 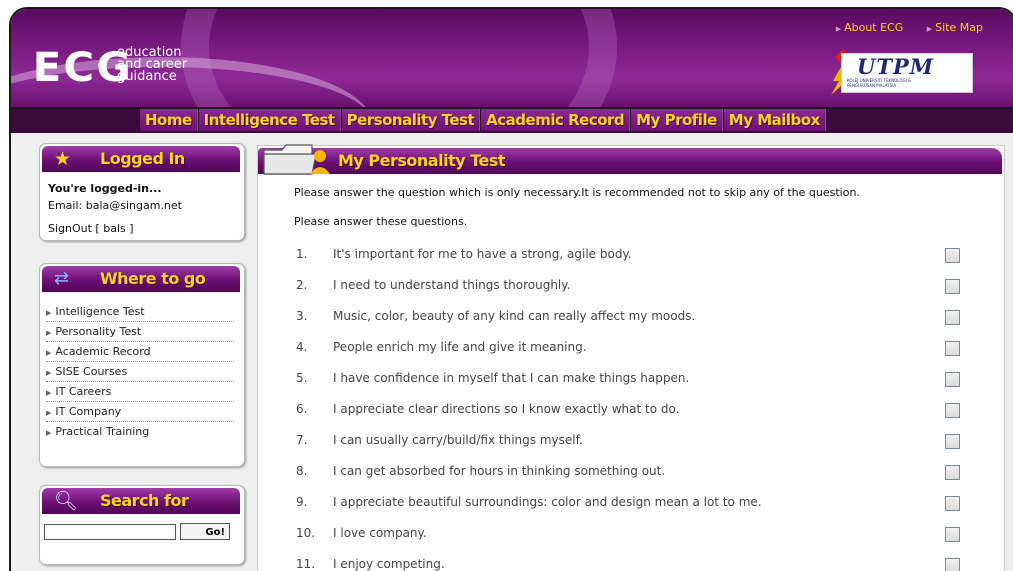 I want to click on nav-personality-test: Personality Test, so click(x=410, y=120).